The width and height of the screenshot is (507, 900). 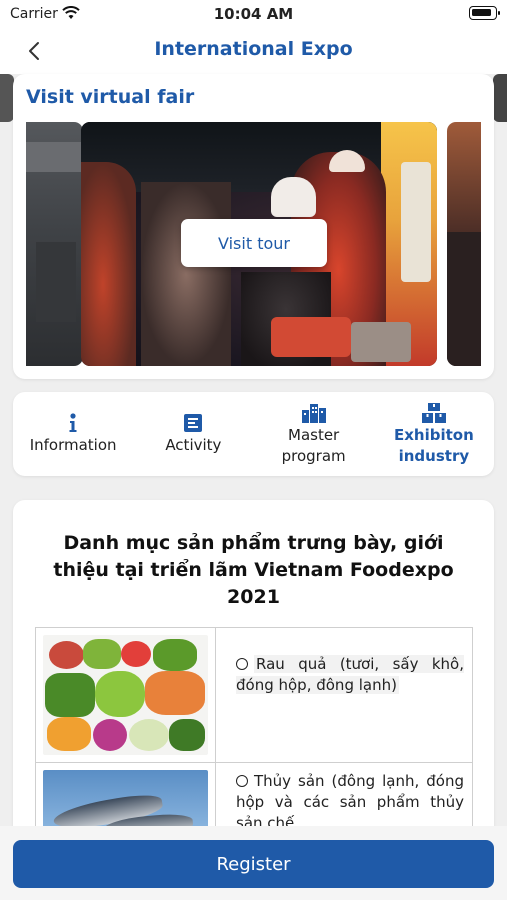 I want to click on boxes-icon, so click(x=434, y=413).